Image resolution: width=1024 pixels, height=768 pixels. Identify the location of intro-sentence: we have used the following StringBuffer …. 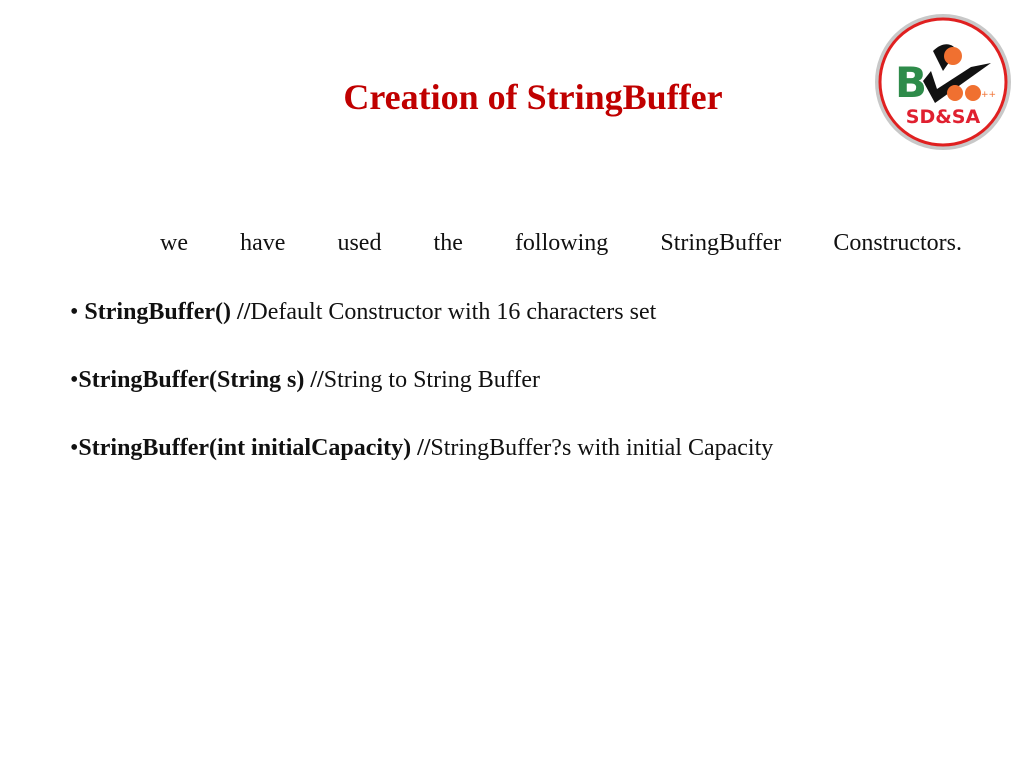
(561, 243).